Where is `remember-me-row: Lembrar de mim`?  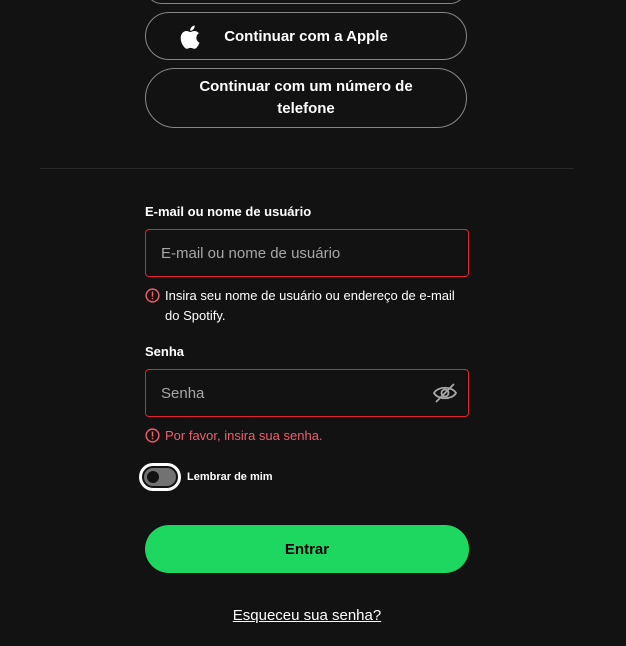
remember-me-row: Lembrar de mim is located at coordinates (206, 477).